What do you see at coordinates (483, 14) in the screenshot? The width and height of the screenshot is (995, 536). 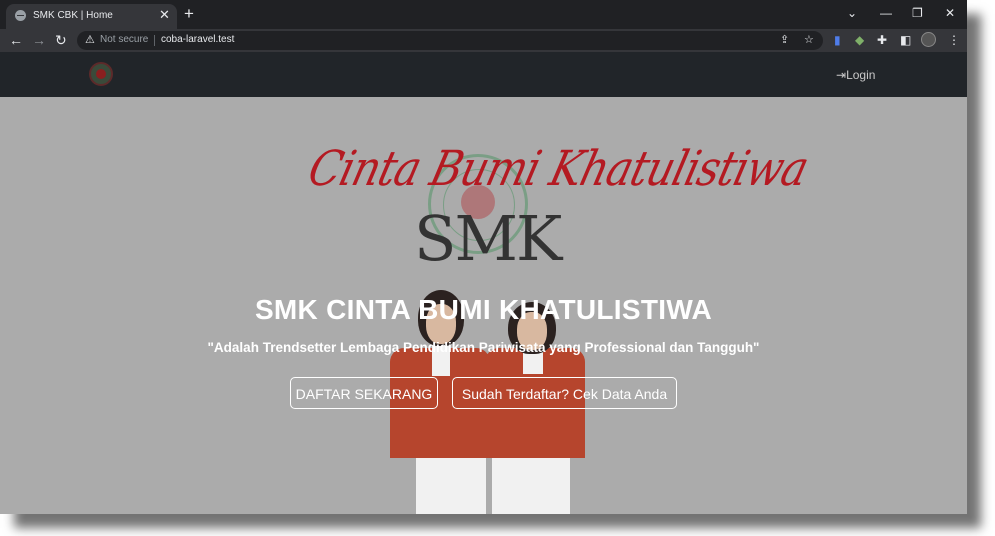 I see `tab-strip: SMK CBK | Home ✕ + ⌄ — ❐ ✕` at bounding box center [483, 14].